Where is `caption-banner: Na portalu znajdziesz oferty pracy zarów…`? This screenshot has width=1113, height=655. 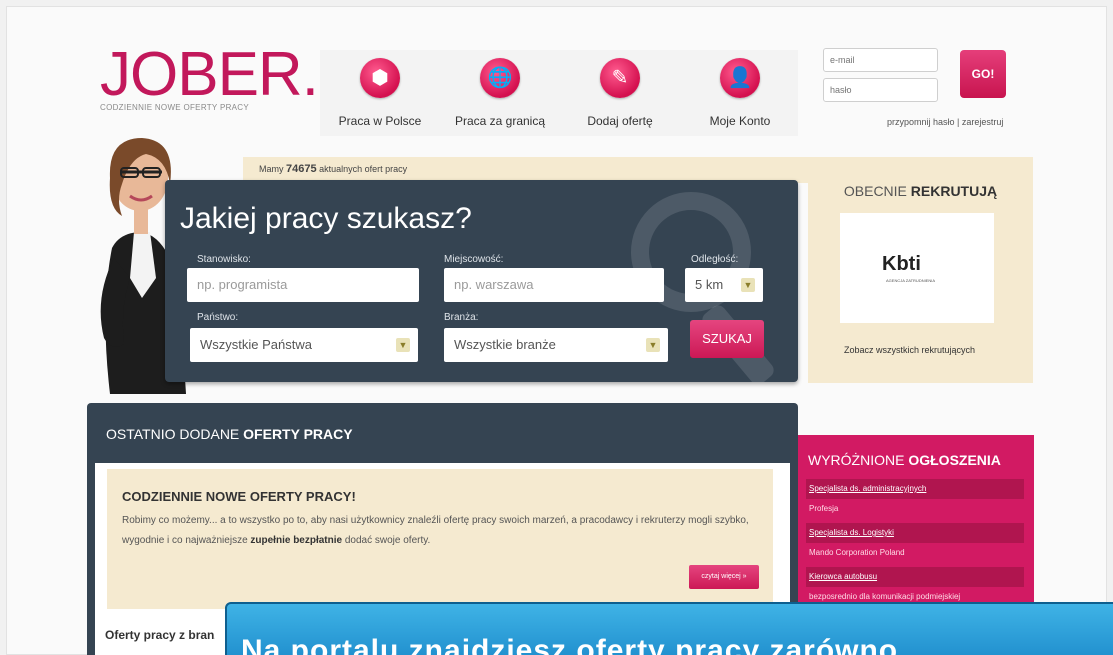 caption-banner: Na portalu znajdziesz oferty pracy zarów… is located at coordinates (669, 628).